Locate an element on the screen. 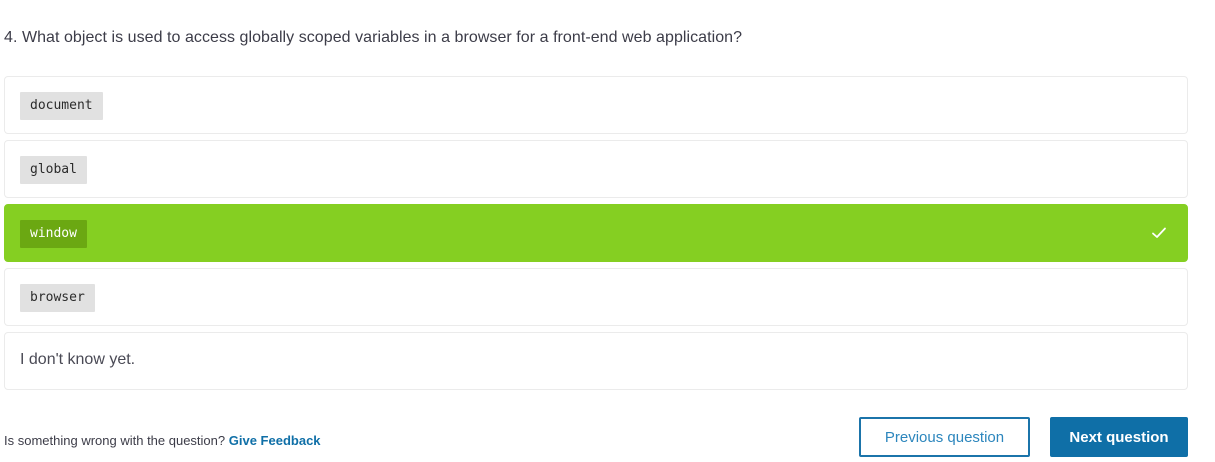 The width and height of the screenshot is (1215, 462). answer-option-global: global is located at coordinates (596, 169).